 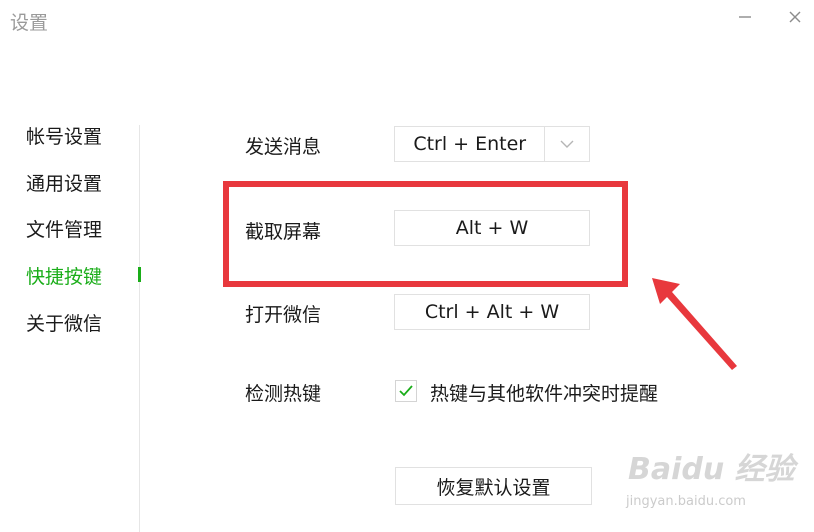 I want to click on sidebar-item-general: 通用设置, so click(x=64, y=182).